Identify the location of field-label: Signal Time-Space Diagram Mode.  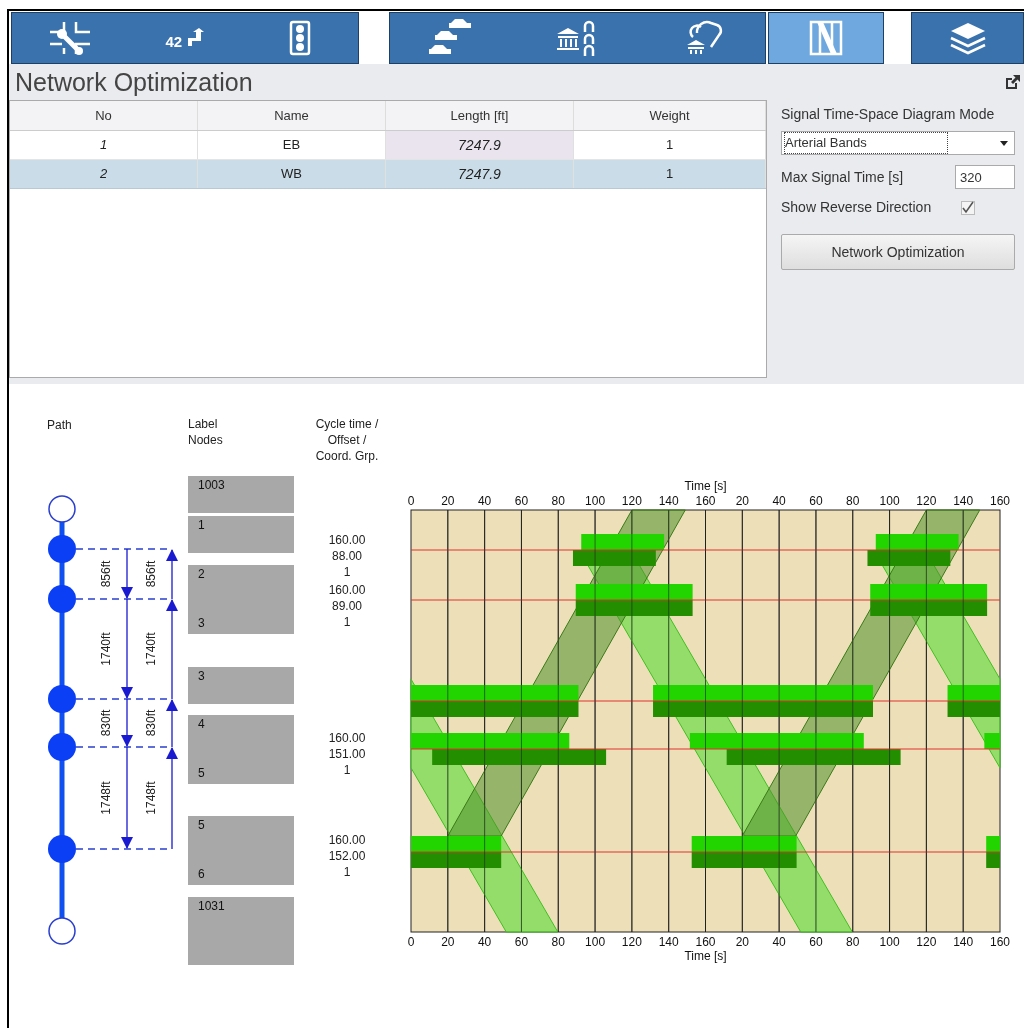
(888, 114).